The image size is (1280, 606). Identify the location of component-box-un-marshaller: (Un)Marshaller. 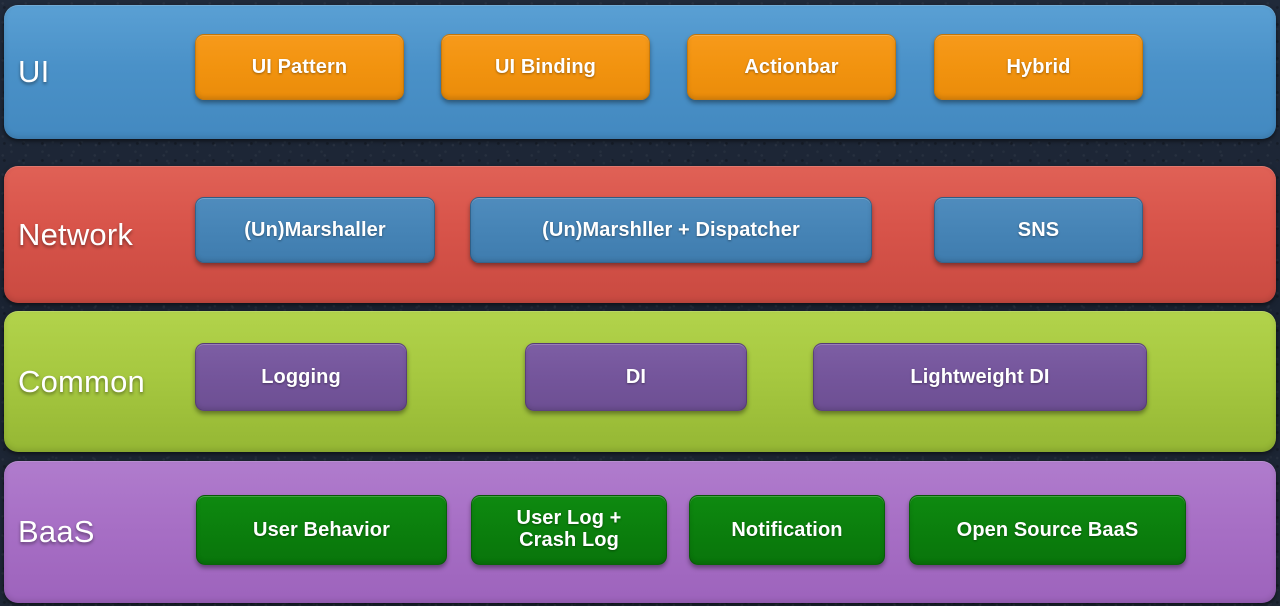
(315, 230).